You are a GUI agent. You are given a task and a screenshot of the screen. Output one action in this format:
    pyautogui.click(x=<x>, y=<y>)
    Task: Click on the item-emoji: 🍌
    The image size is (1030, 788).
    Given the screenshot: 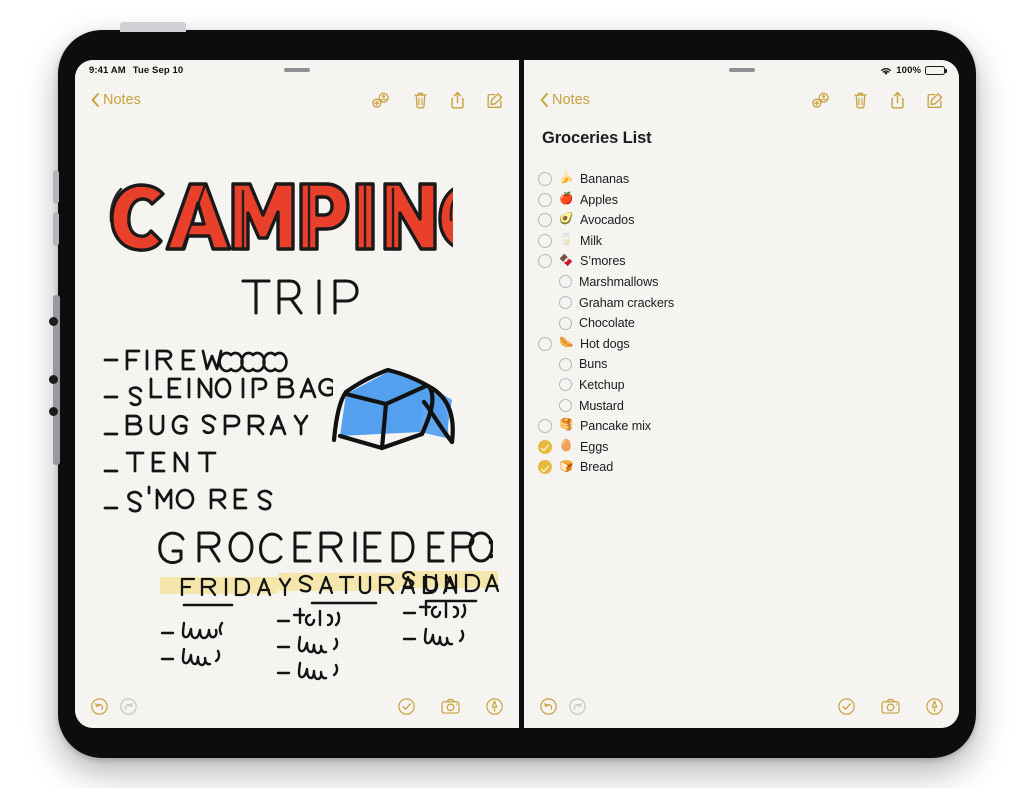 What is the action you would take?
    pyautogui.click(x=566, y=178)
    